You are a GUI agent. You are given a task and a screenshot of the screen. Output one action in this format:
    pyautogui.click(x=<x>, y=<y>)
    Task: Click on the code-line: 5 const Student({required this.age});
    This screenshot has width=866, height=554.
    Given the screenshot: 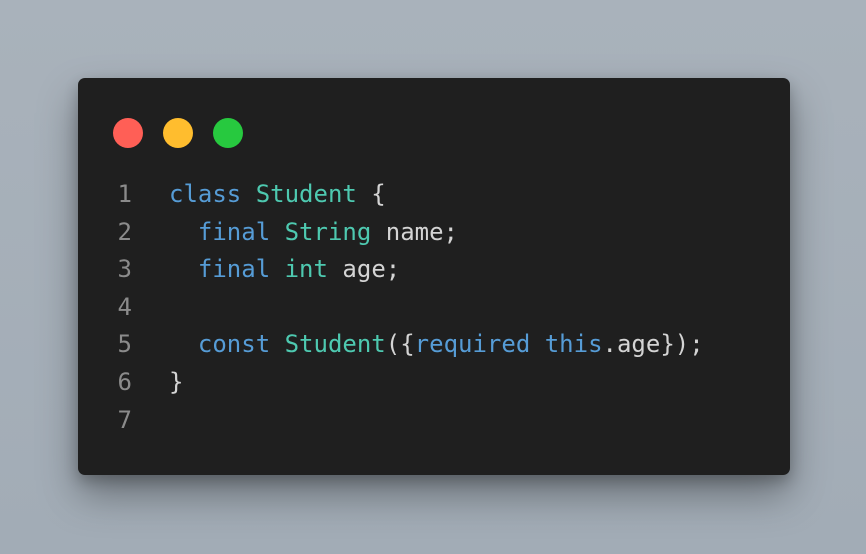 What is the action you would take?
    pyautogui.click(x=434, y=345)
    